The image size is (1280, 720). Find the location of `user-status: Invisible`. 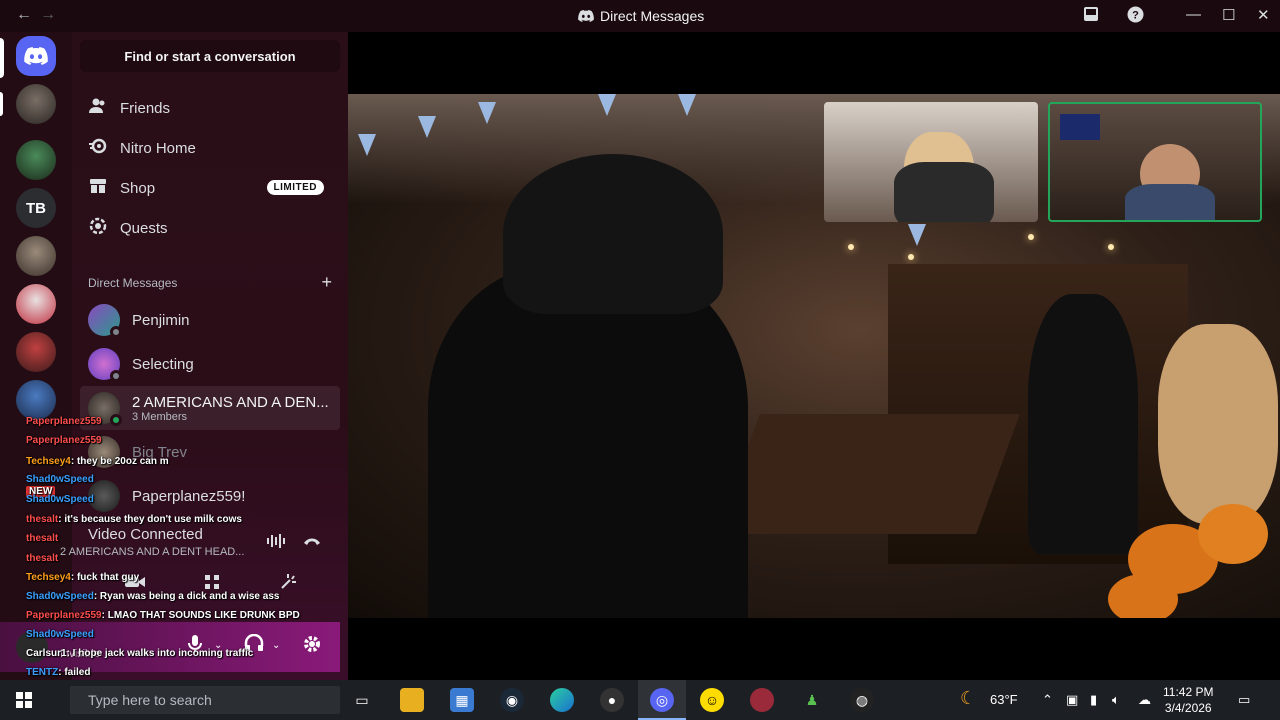

user-status: Invisible is located at coordinates (80, 654).